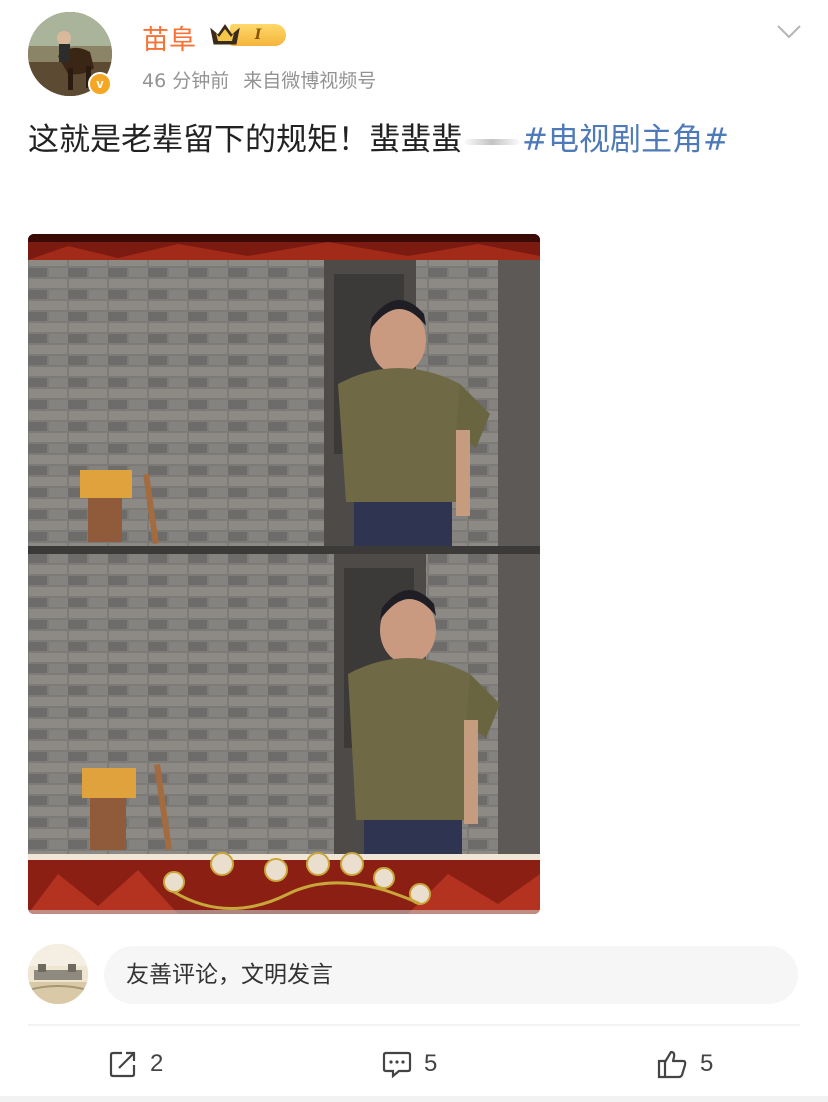 Image resolution: width=828 pixels, height=1102 pixels. What do you see at coordinates (492, 141) in the screenshot?
I see `blurred-mark` at bounding box center [492, 141].